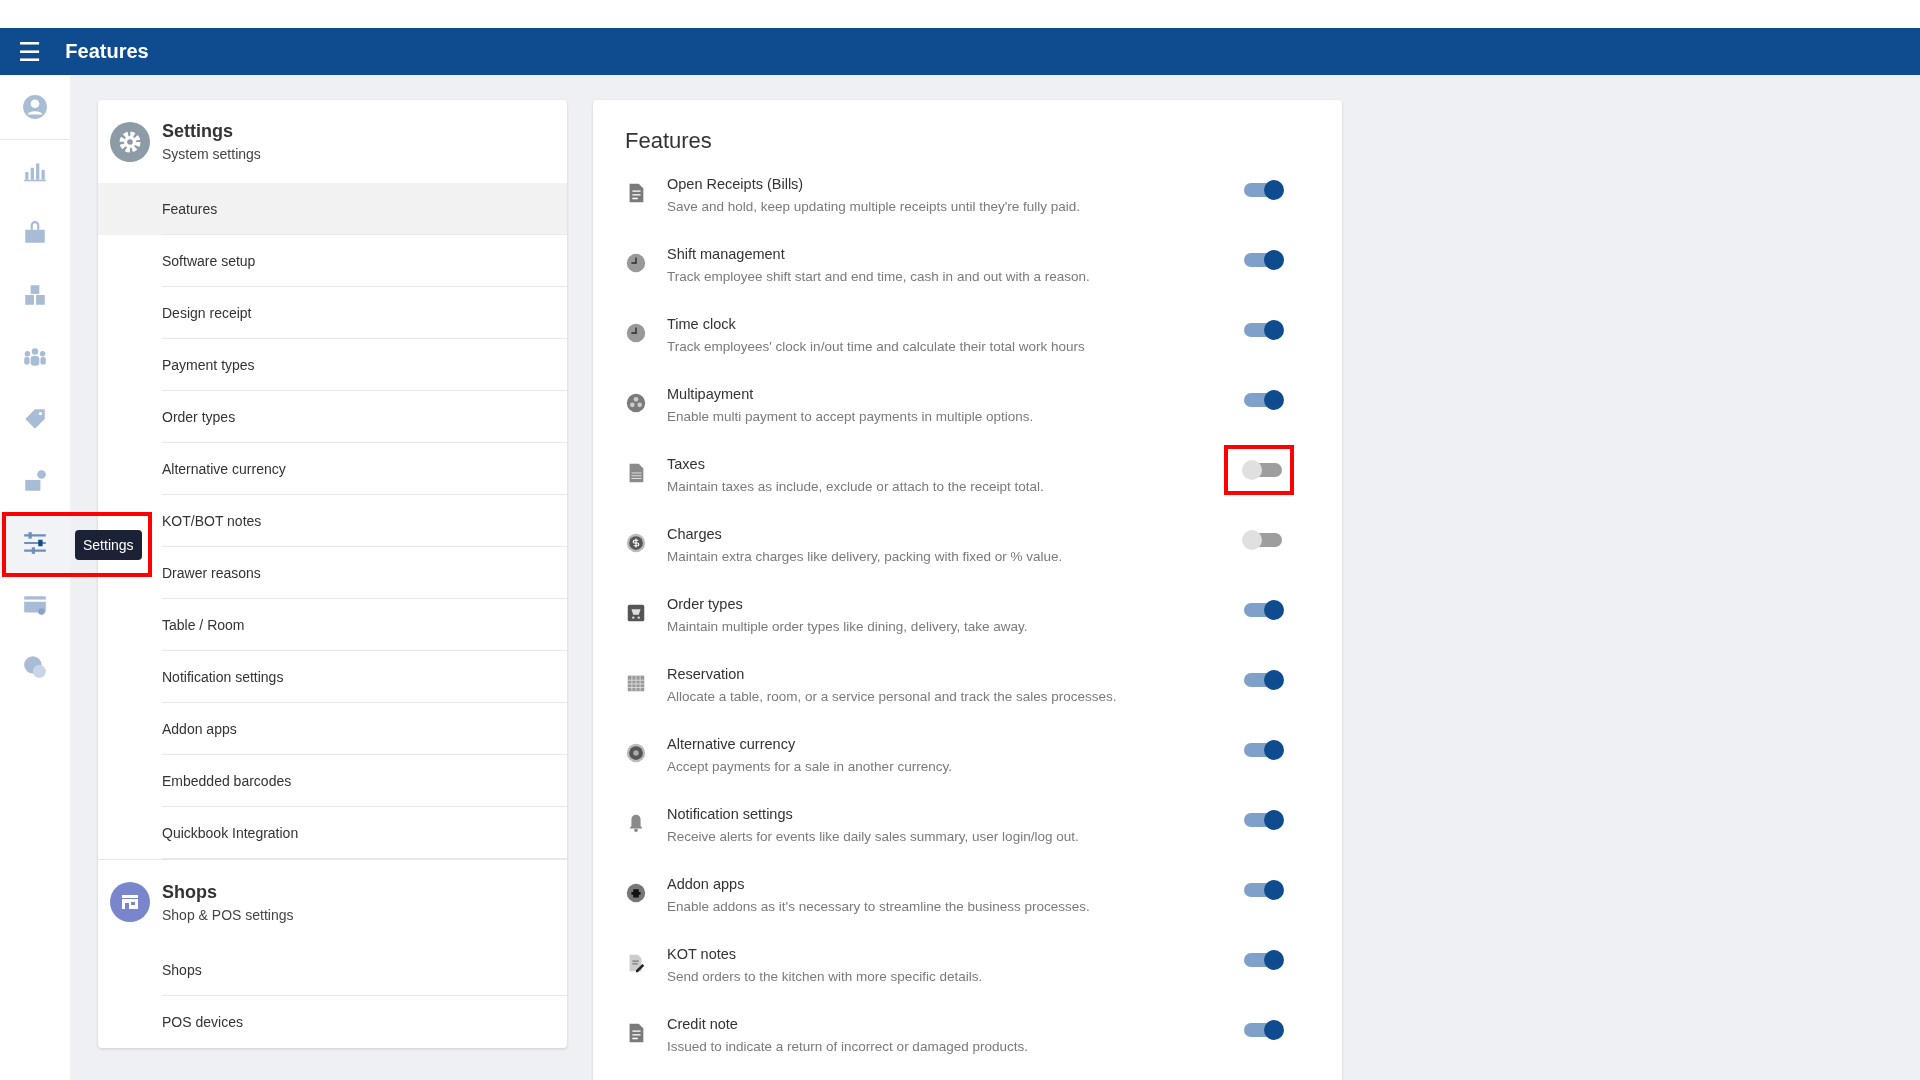 The height and width of the screenshot is (1080, 1920). What do you see at coordinates (848, 1046) in the screenshot?
I see `feature-description: Issued to indicate a return of incorrect or damaged products.` at bounding box center [848, 1046].